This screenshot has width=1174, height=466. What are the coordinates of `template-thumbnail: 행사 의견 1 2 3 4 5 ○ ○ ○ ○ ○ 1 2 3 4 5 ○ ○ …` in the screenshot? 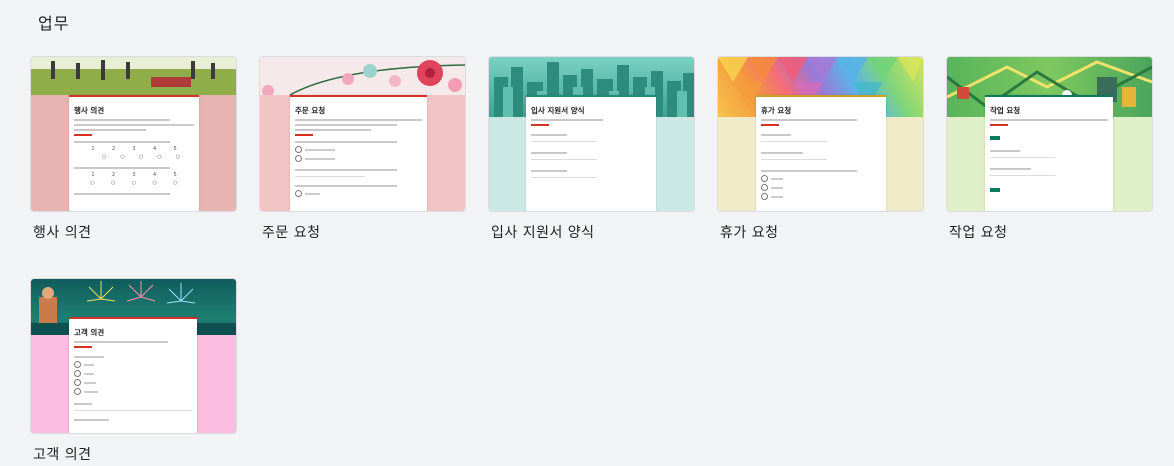 It's located at (133, 134).